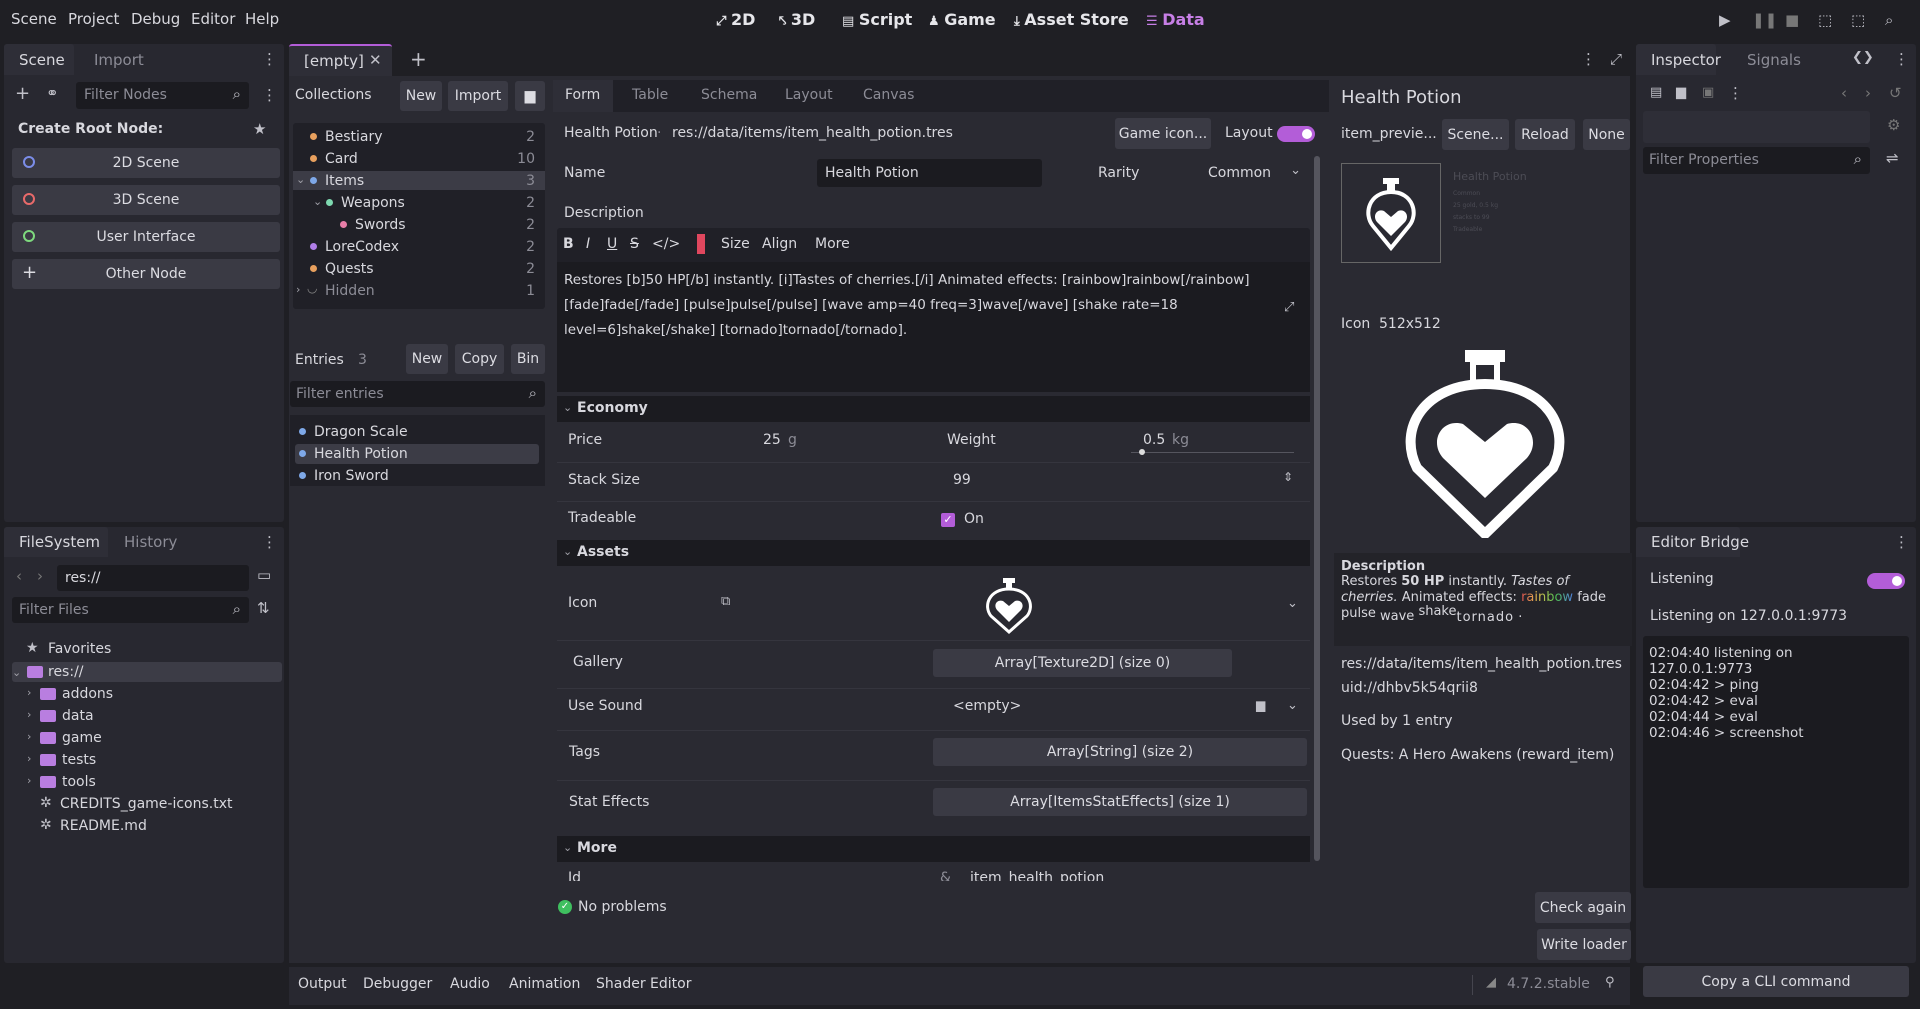 The height and width of the screenshot is (1009, 1920). What do you see at coordinates (962, 480) in the screenshot?
I see `stack-size-value: 99` at bounding box center [962, 480].